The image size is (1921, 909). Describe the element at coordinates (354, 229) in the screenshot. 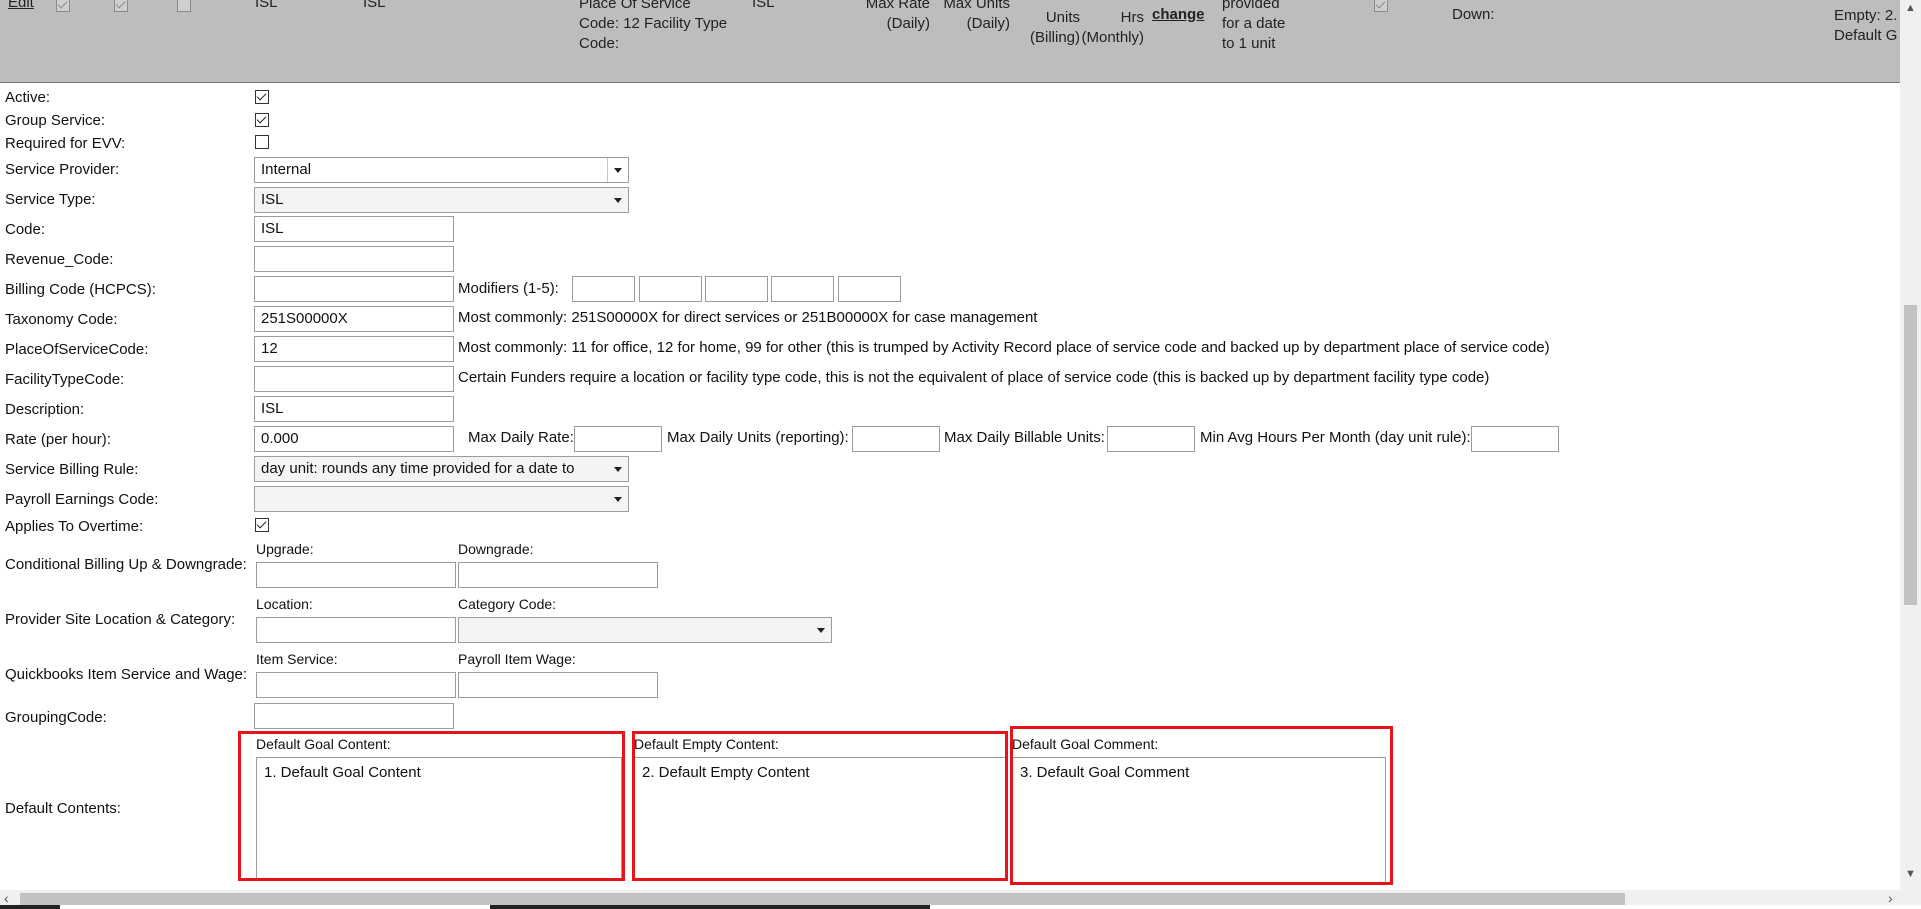

I see `code-input: ISL` at that location.